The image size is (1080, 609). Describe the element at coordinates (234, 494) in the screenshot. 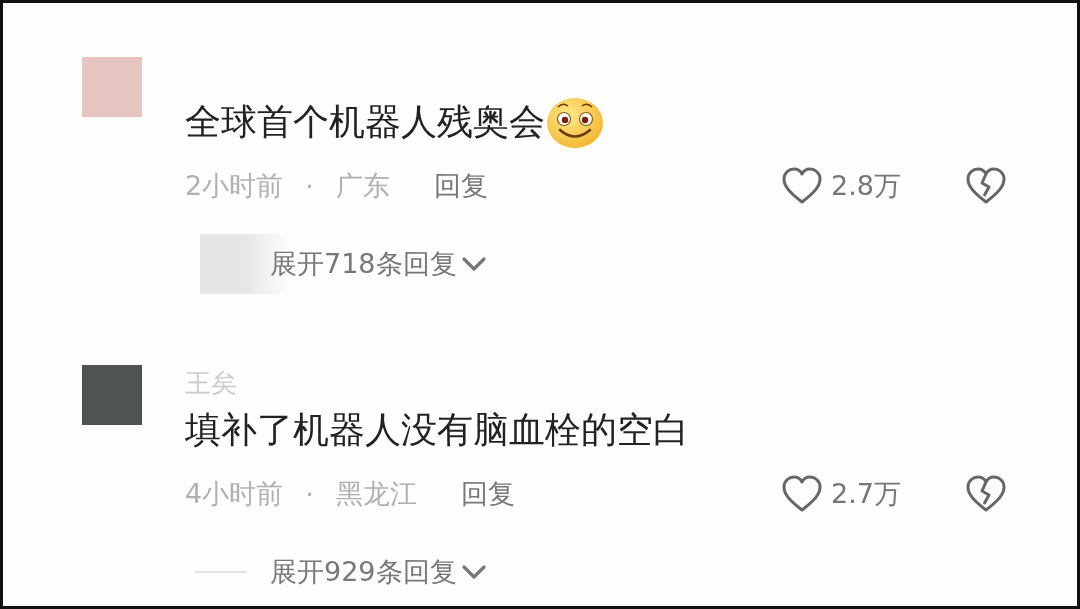

I see `timestamp: 4小时前` at that location.